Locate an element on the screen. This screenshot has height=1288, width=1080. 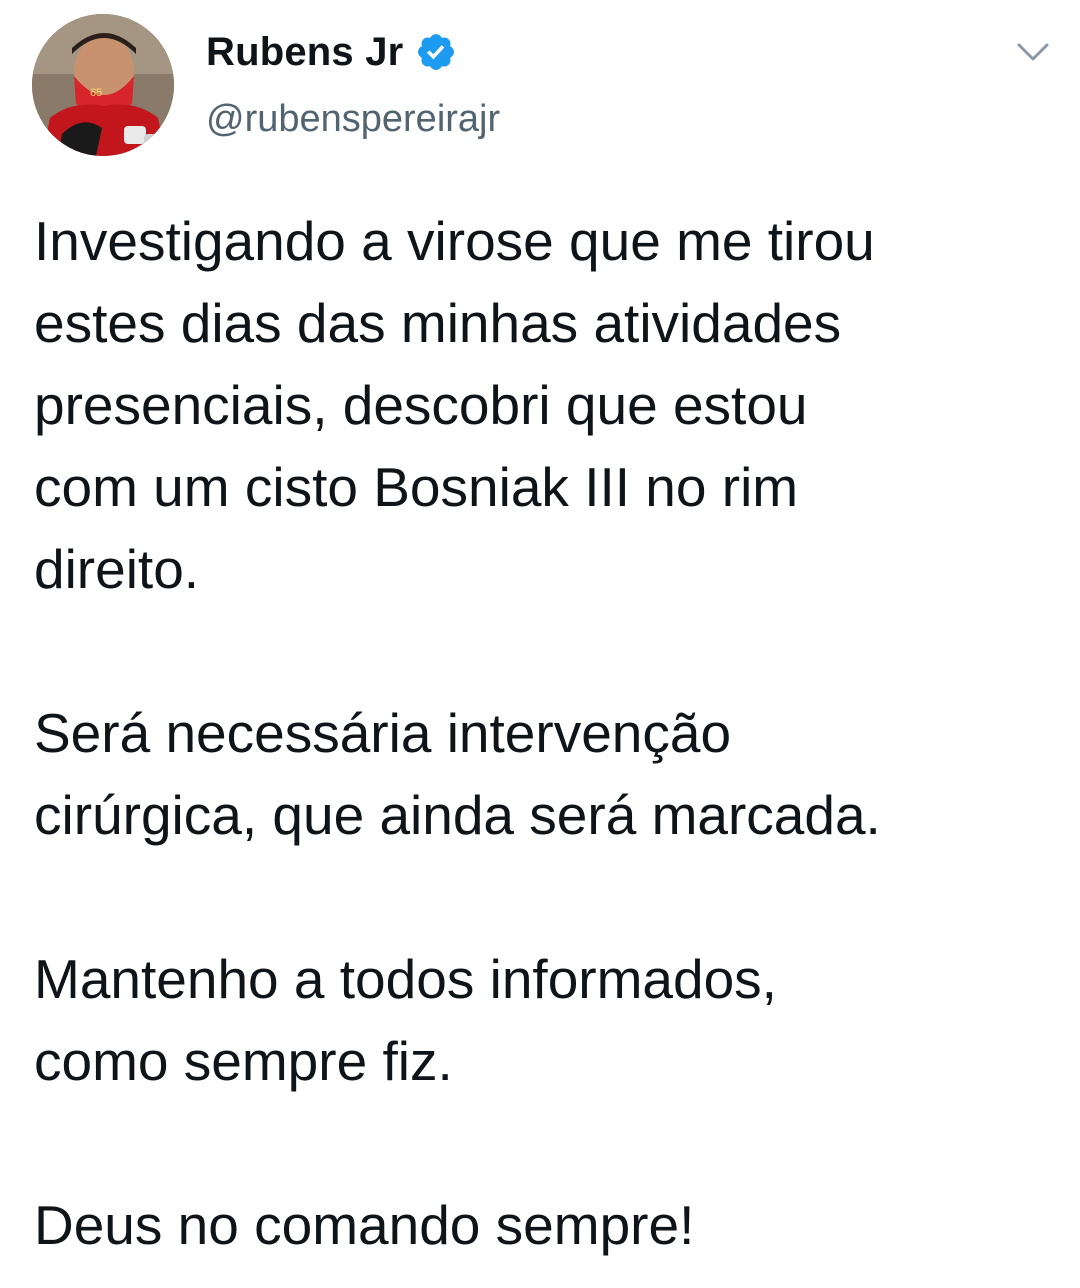
mask-logo: 65 is located at coordinates (96, 93).